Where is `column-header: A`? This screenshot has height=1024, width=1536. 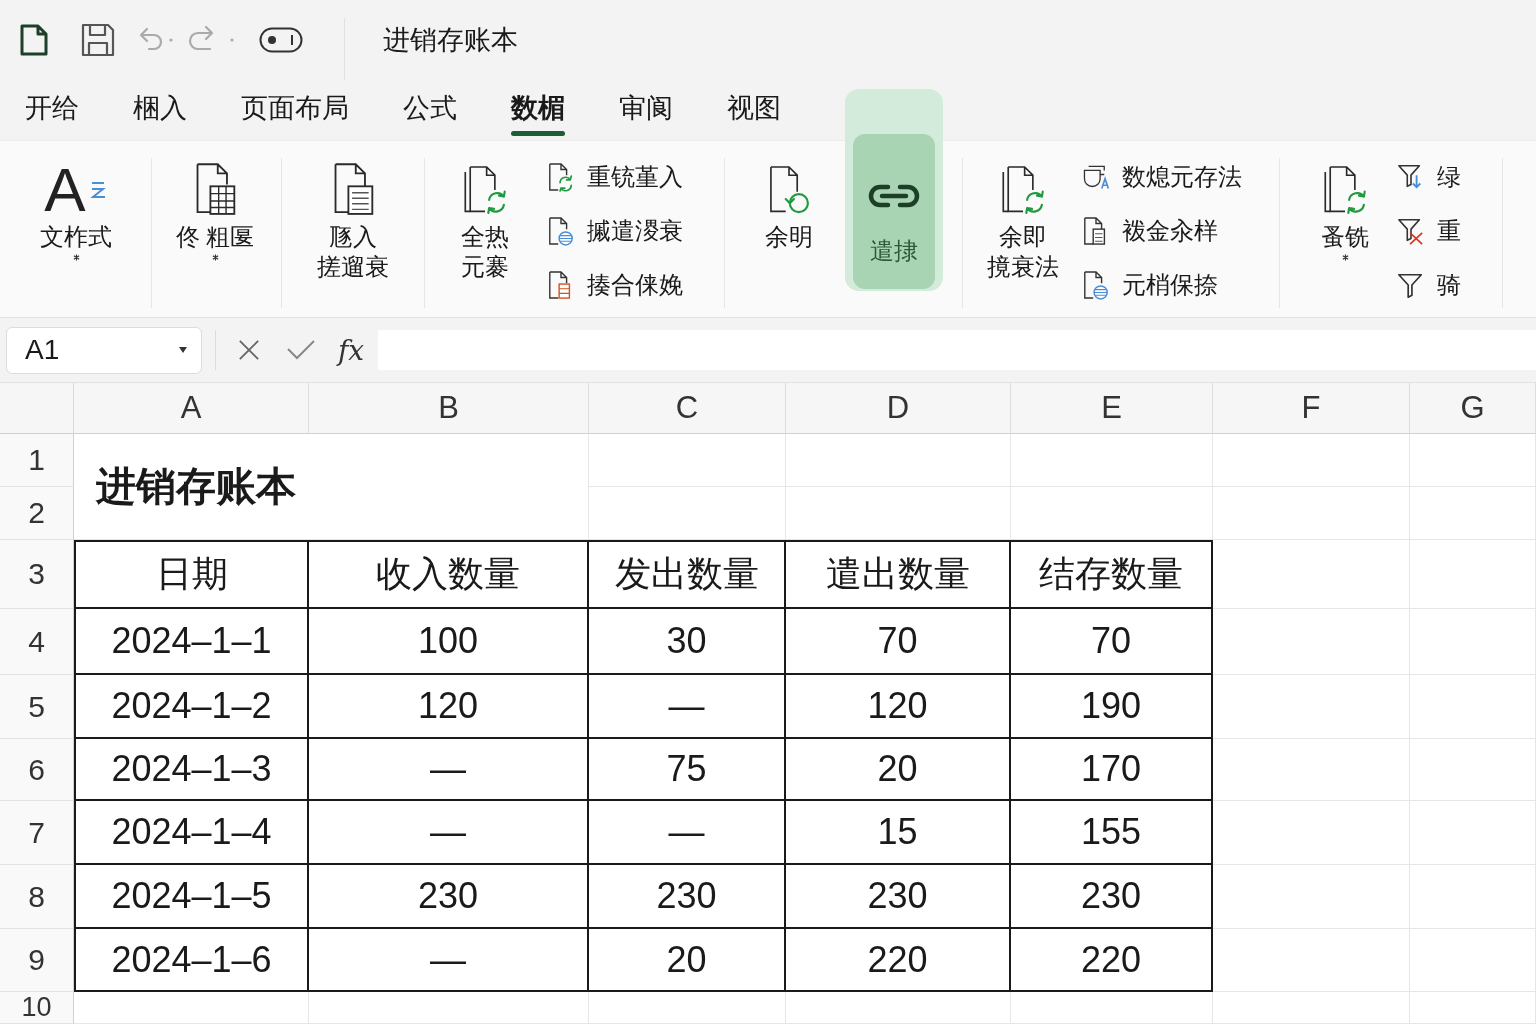 column-header: A is located at coordinates (191, 408).